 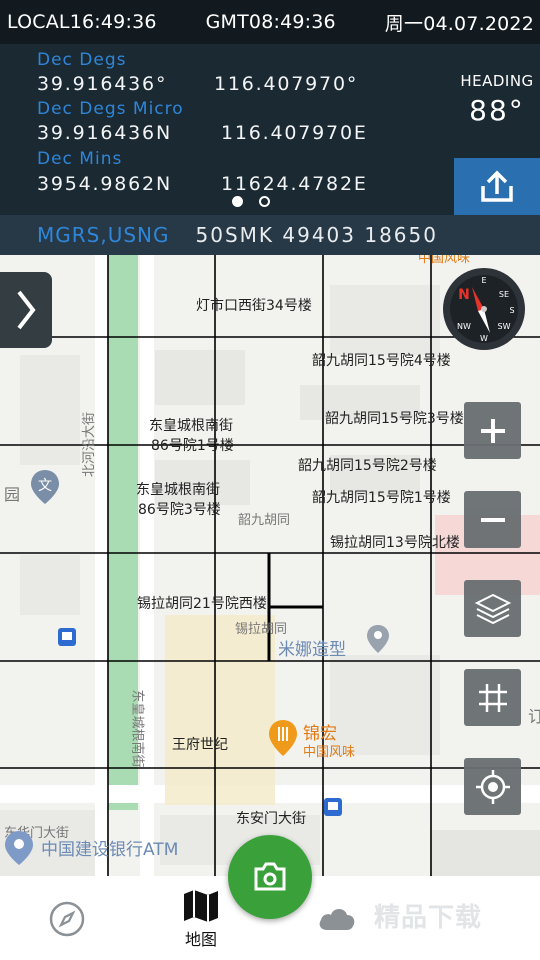 I want to click on svg-text: S, so click(x=511, y=310).